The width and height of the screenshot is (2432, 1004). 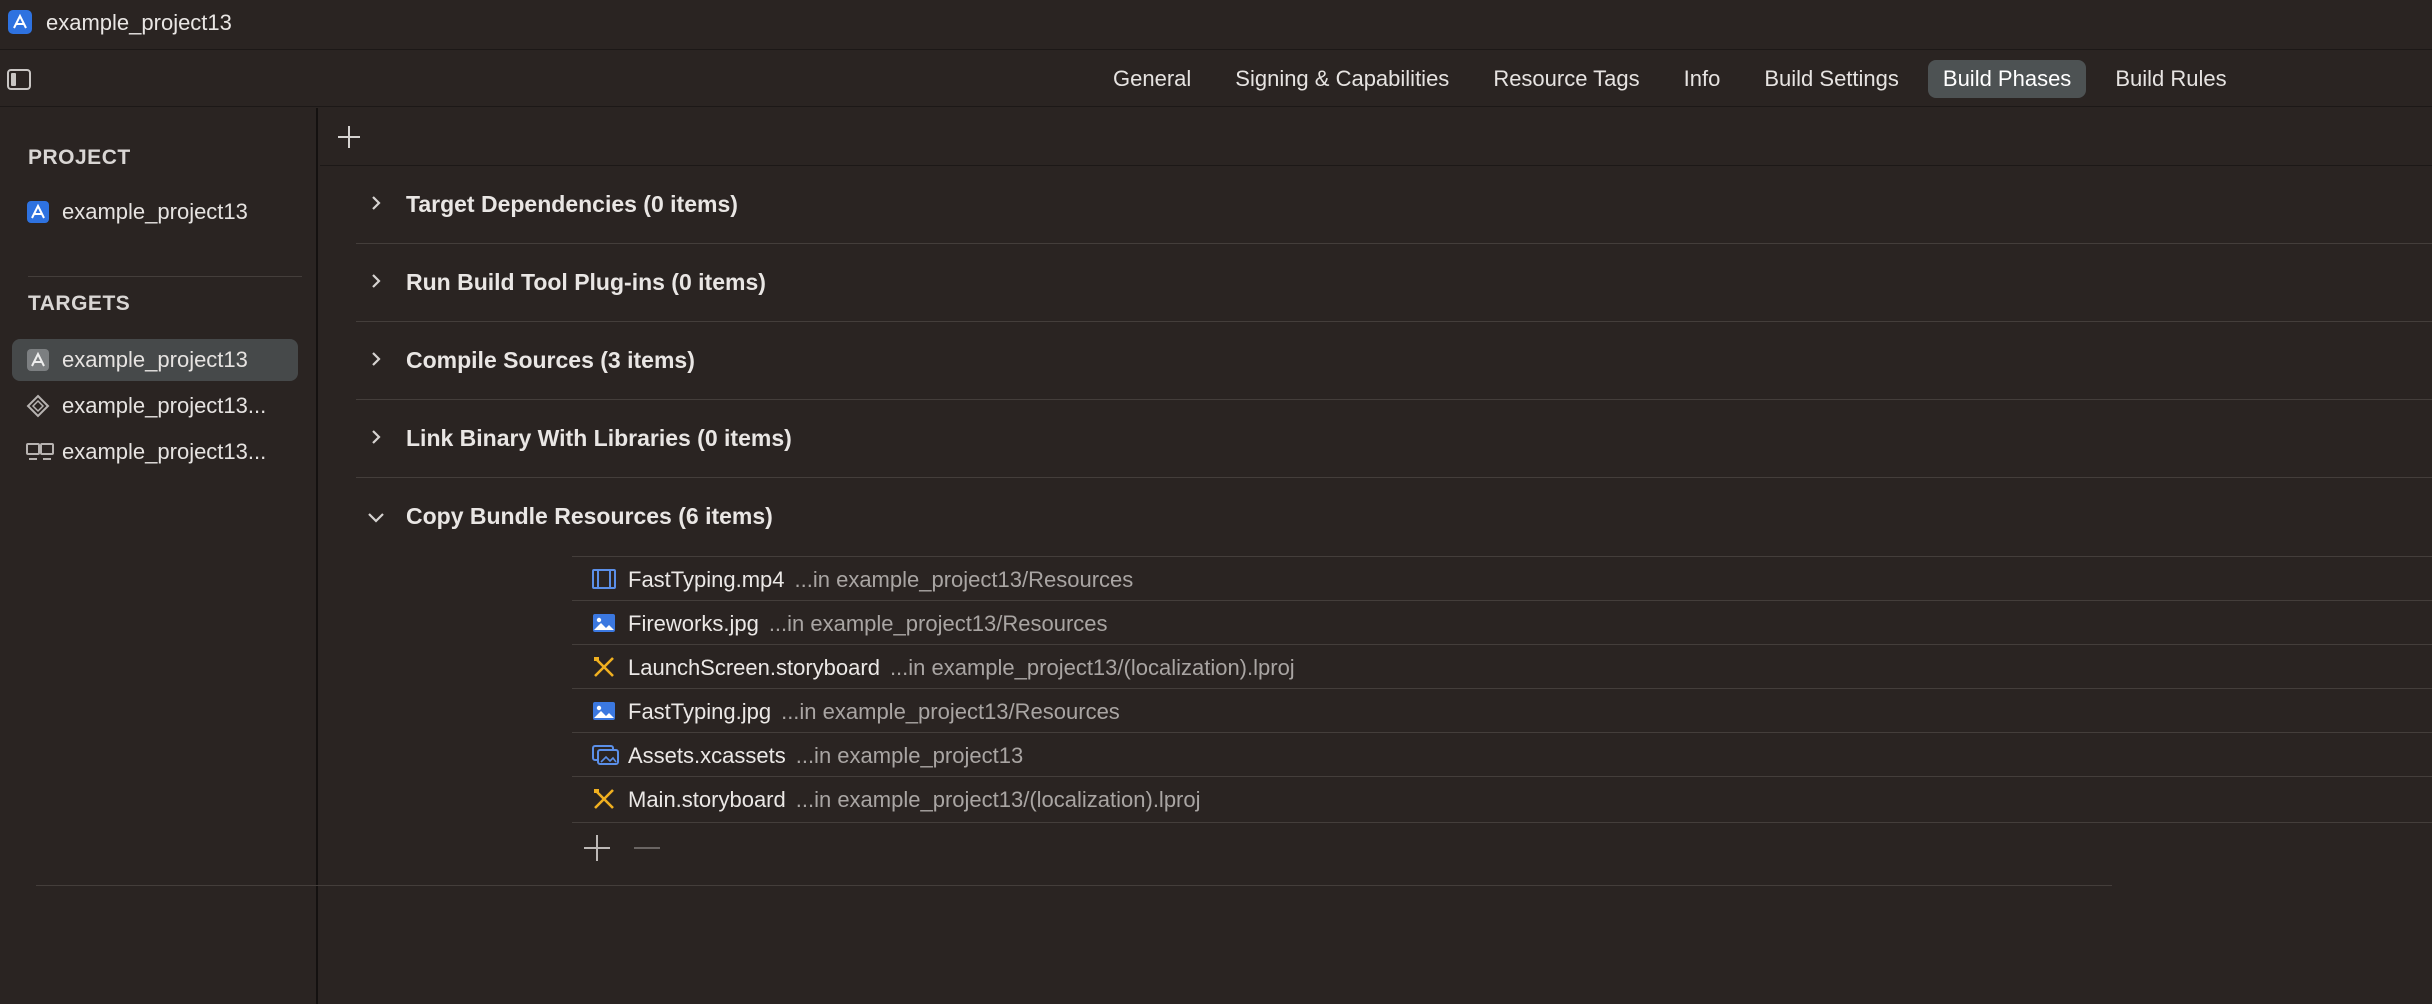 I want to click on phase-link-binary: Link Binary With Libraries (0 items), so click(x=1394, y=439).